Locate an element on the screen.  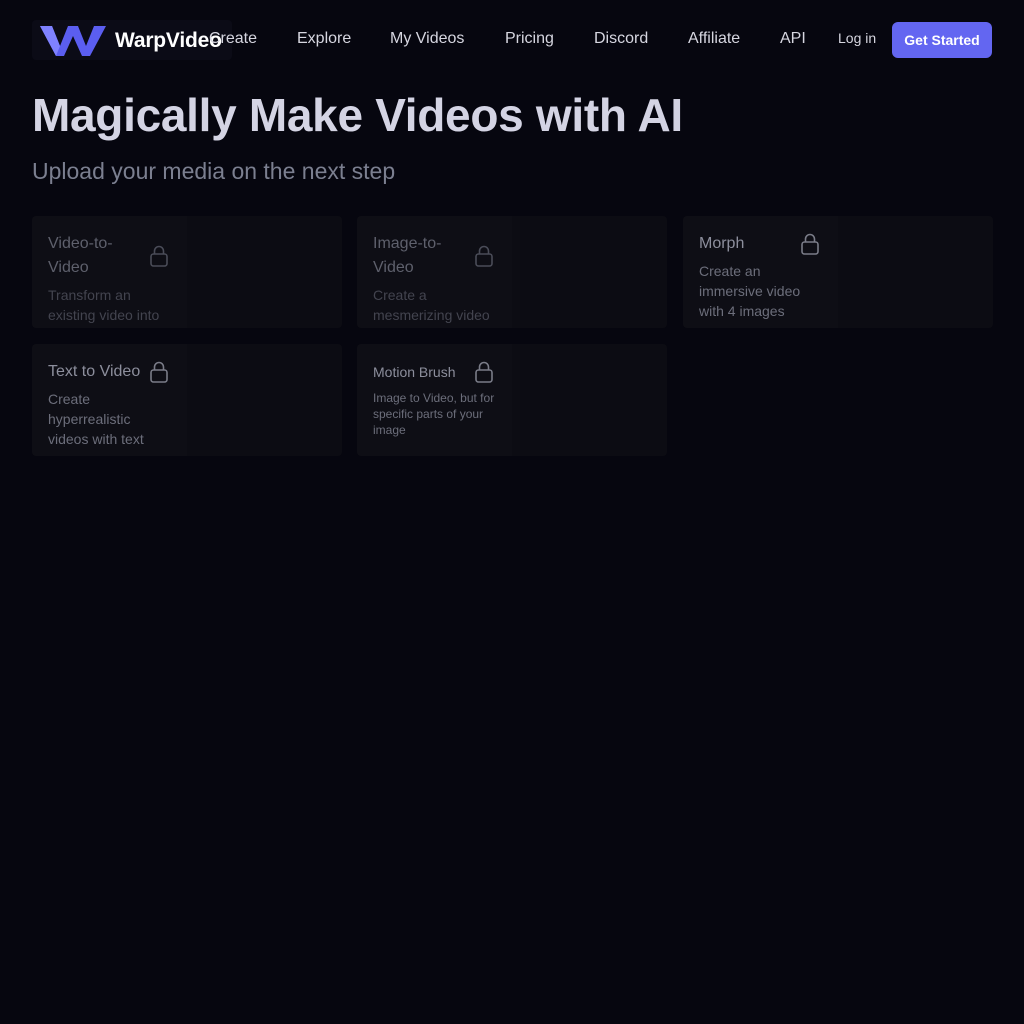
nav-link-pricing: Pricing is located at coordinates (529, 39).